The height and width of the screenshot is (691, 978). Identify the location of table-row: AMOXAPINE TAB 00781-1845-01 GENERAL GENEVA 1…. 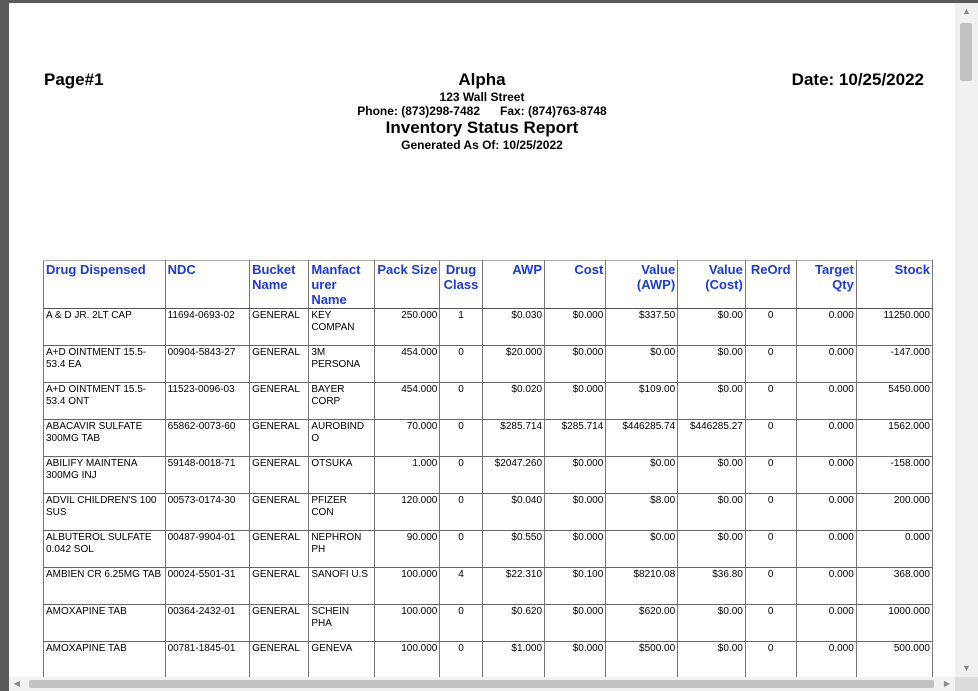
(488, 659).